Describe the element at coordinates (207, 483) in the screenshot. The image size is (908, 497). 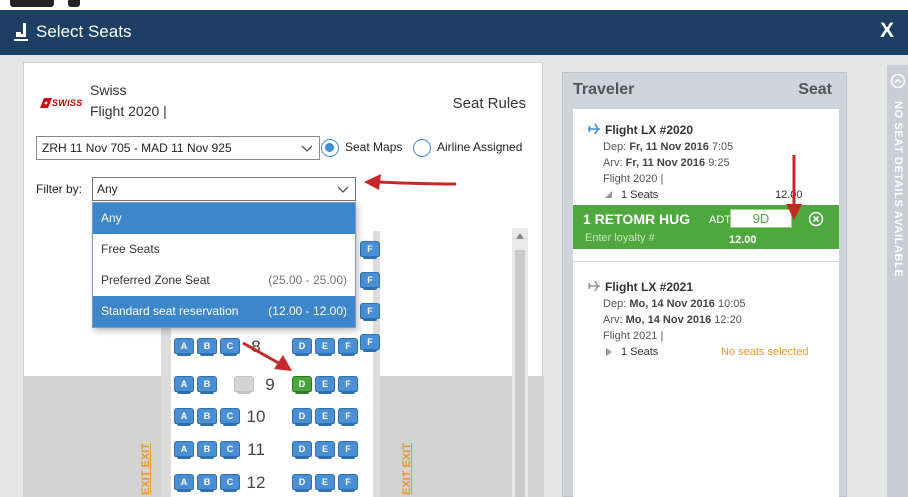
I see `seat-12b: B` at that location.